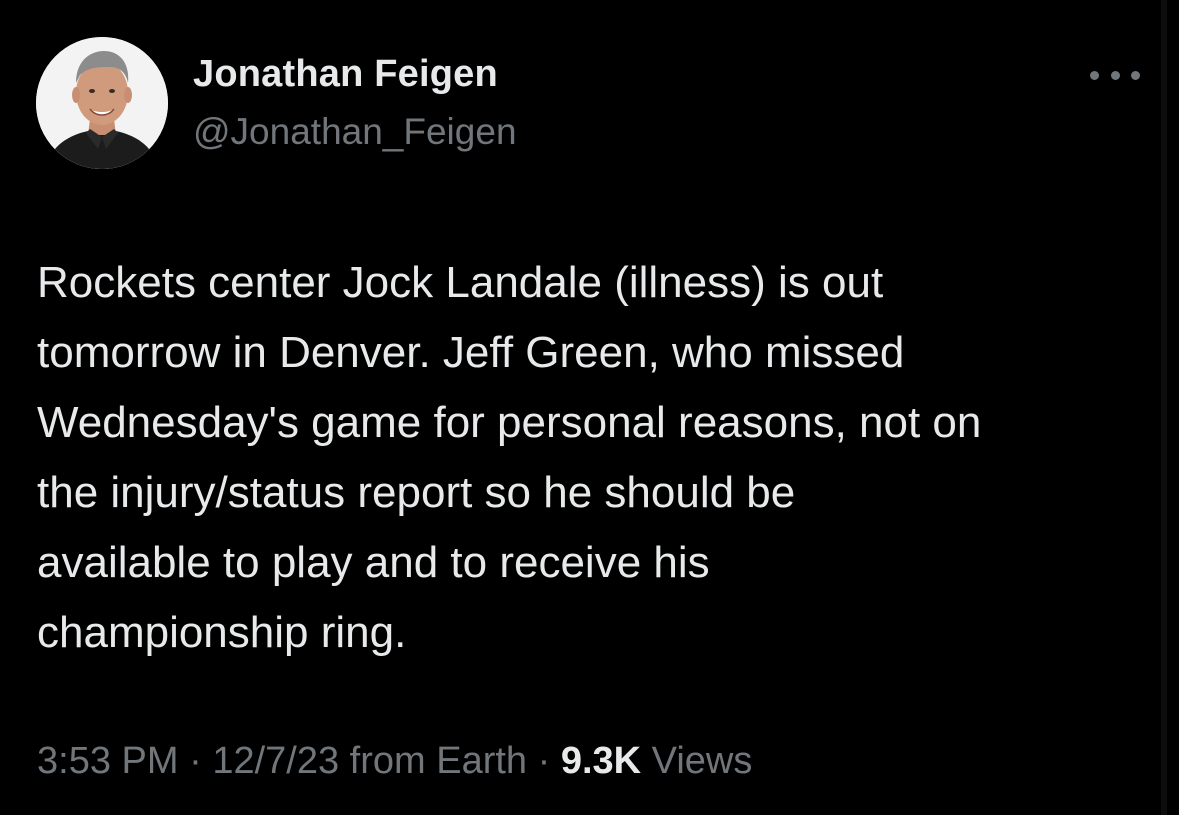 This screenshot has height=815, width=1179. I want to click on avatar, so click(102, 103).